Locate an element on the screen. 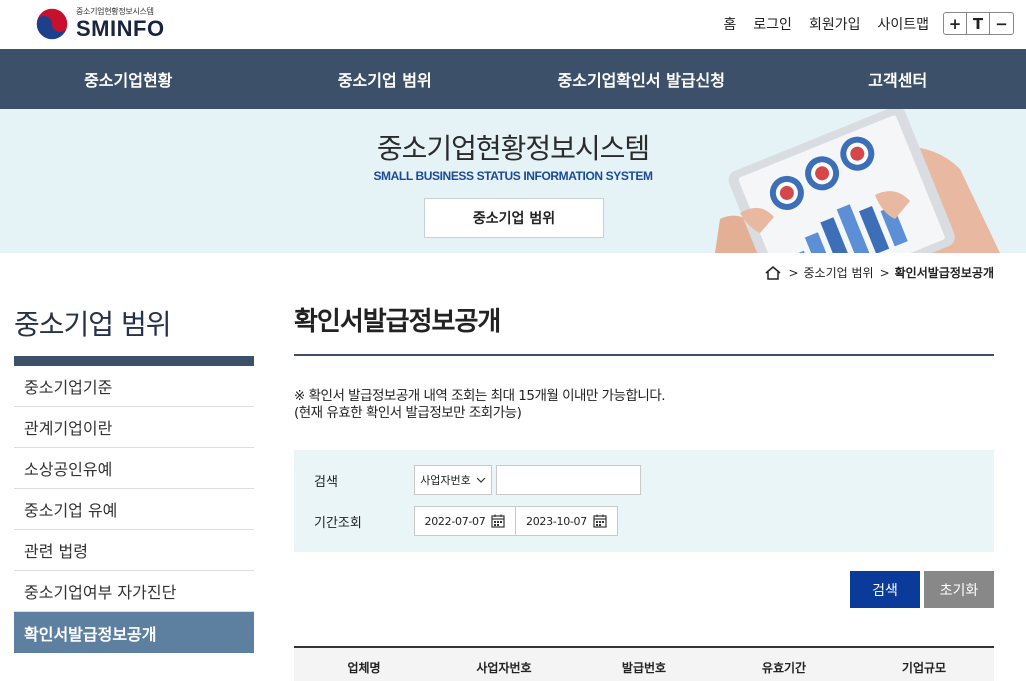 This screenshot has width=1026, height=681. notice-line: ※ 확인서 발급정보공개 내역 조회는 최대 15개월 이내만 가능합니다. is located at coordinates (480, 396).